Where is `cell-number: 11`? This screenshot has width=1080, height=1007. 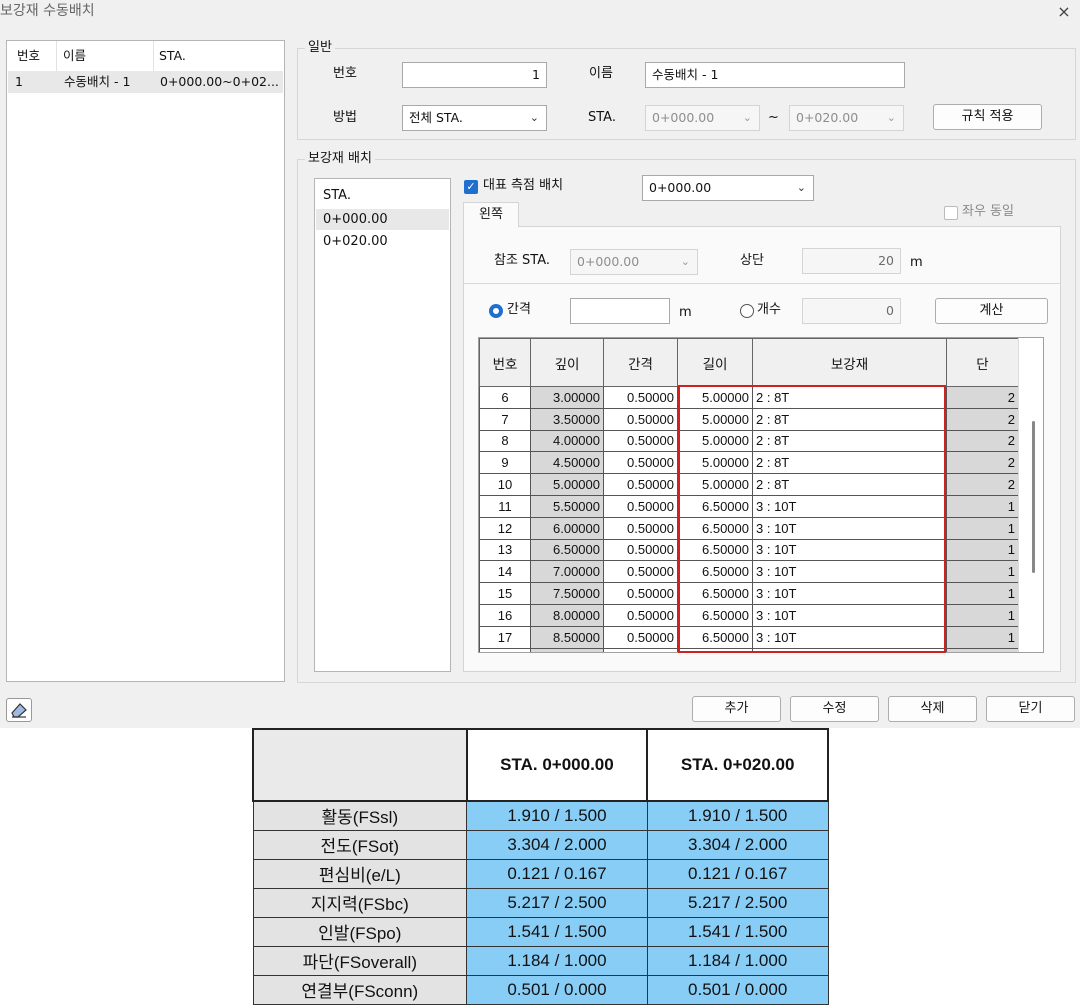
cell-number: 11 is located at coordinates (505, 506).